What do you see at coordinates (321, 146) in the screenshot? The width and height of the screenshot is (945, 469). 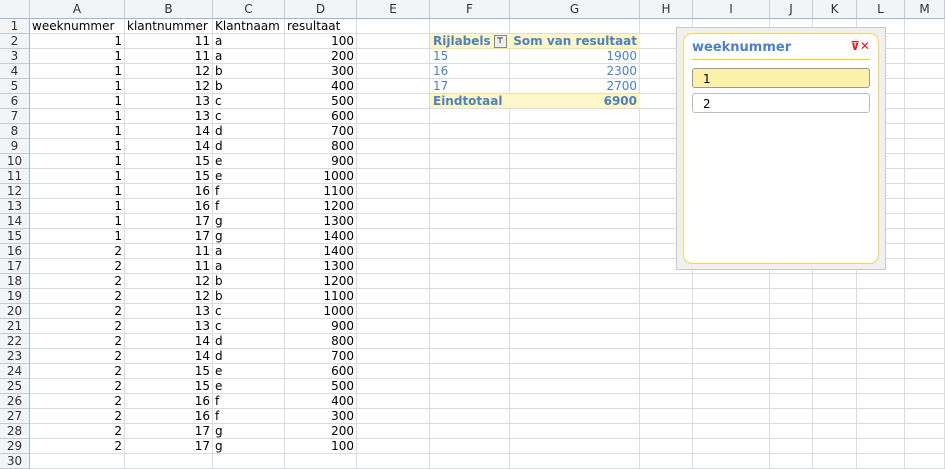 I see `cell: 800` at bounding box center [321, 146].